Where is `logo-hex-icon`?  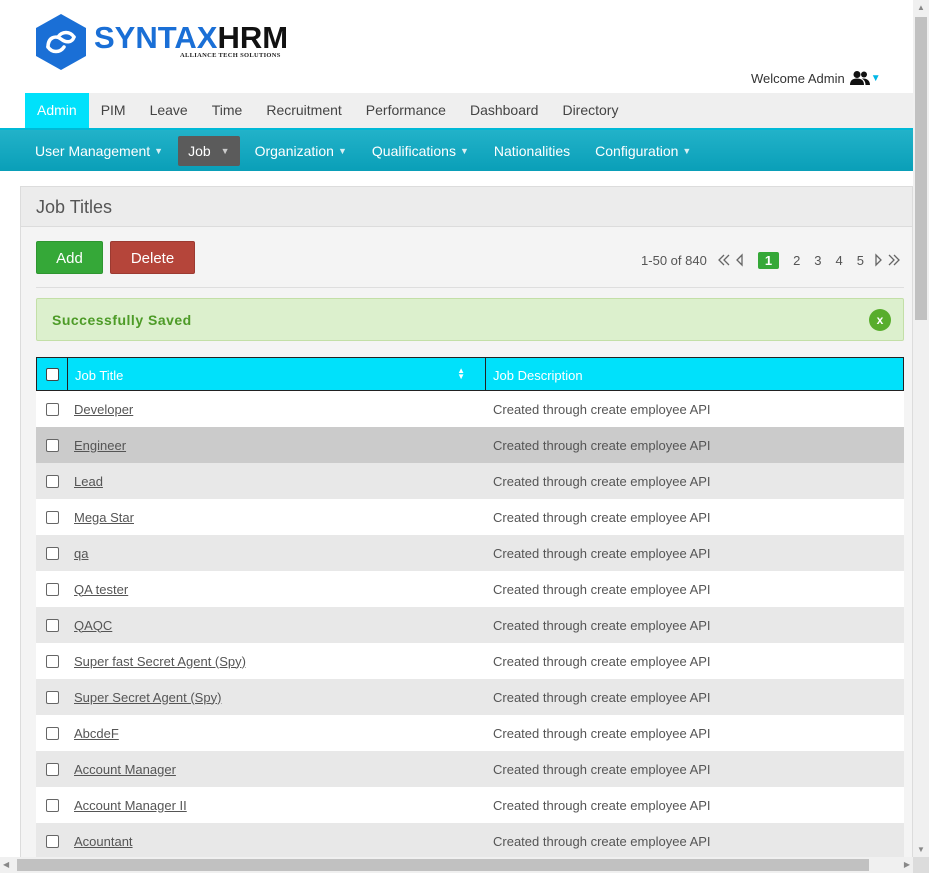 logo-hex-icon is located at coordinates (61, 42).